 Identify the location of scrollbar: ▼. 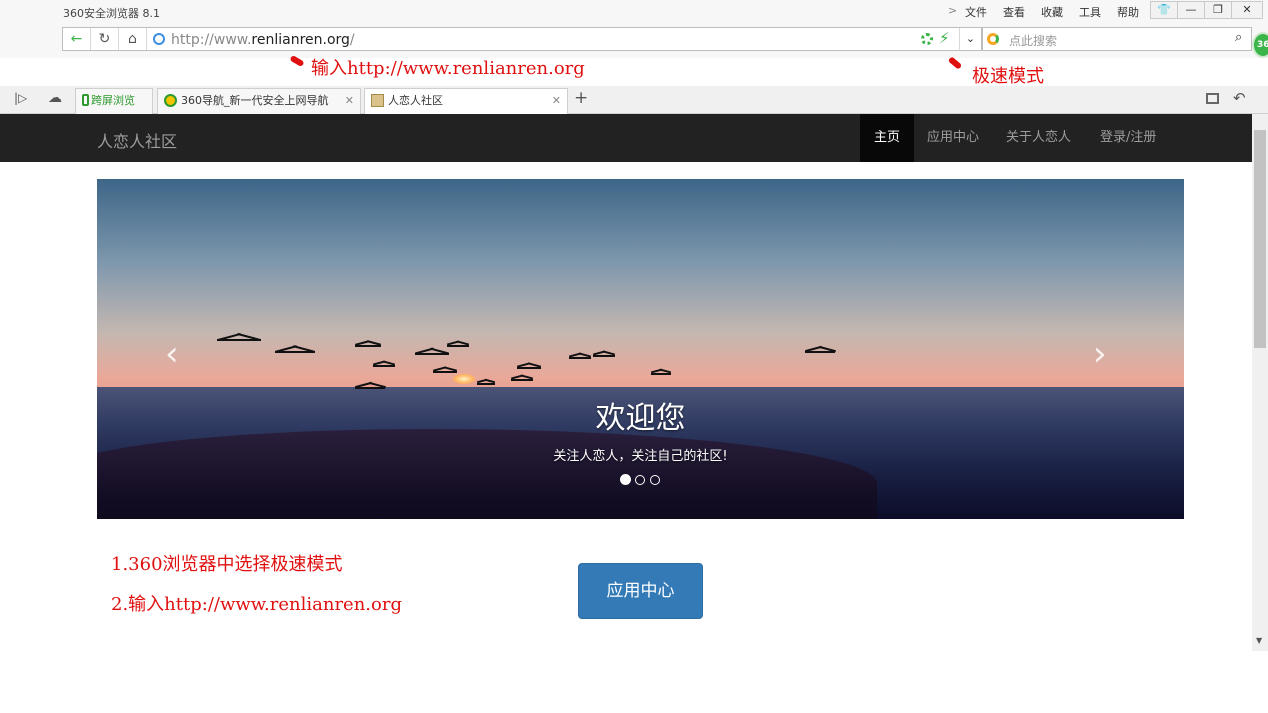
(1260, 382).